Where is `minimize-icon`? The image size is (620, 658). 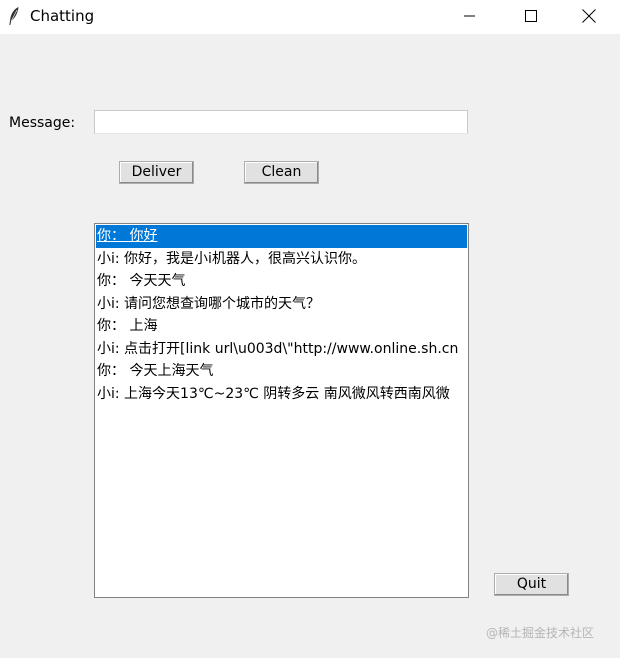 minimize-icon is located at coordinates (469, 16).